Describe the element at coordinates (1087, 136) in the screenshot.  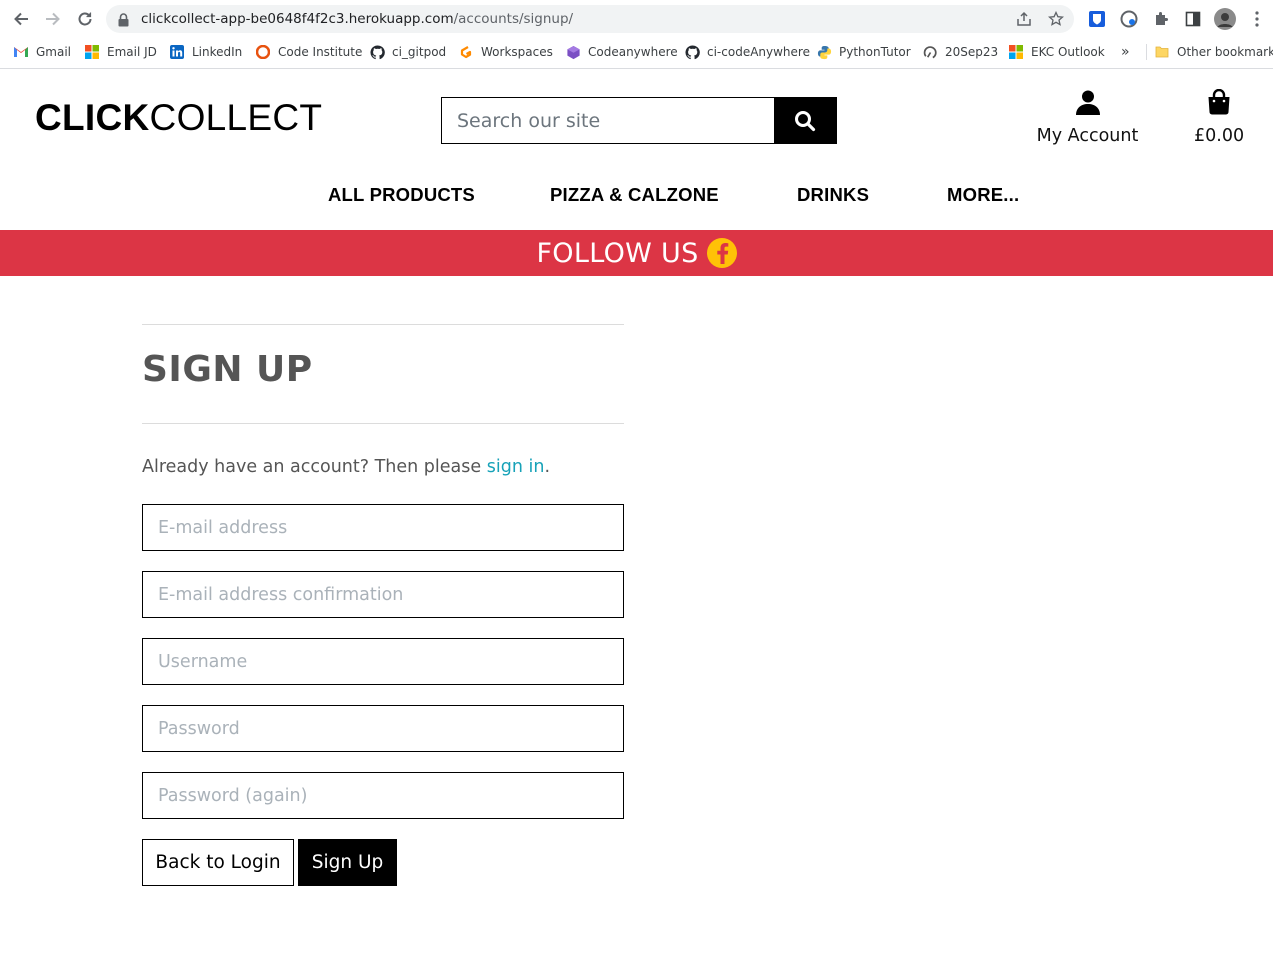
I see `my-account-label: My Account` at that location.